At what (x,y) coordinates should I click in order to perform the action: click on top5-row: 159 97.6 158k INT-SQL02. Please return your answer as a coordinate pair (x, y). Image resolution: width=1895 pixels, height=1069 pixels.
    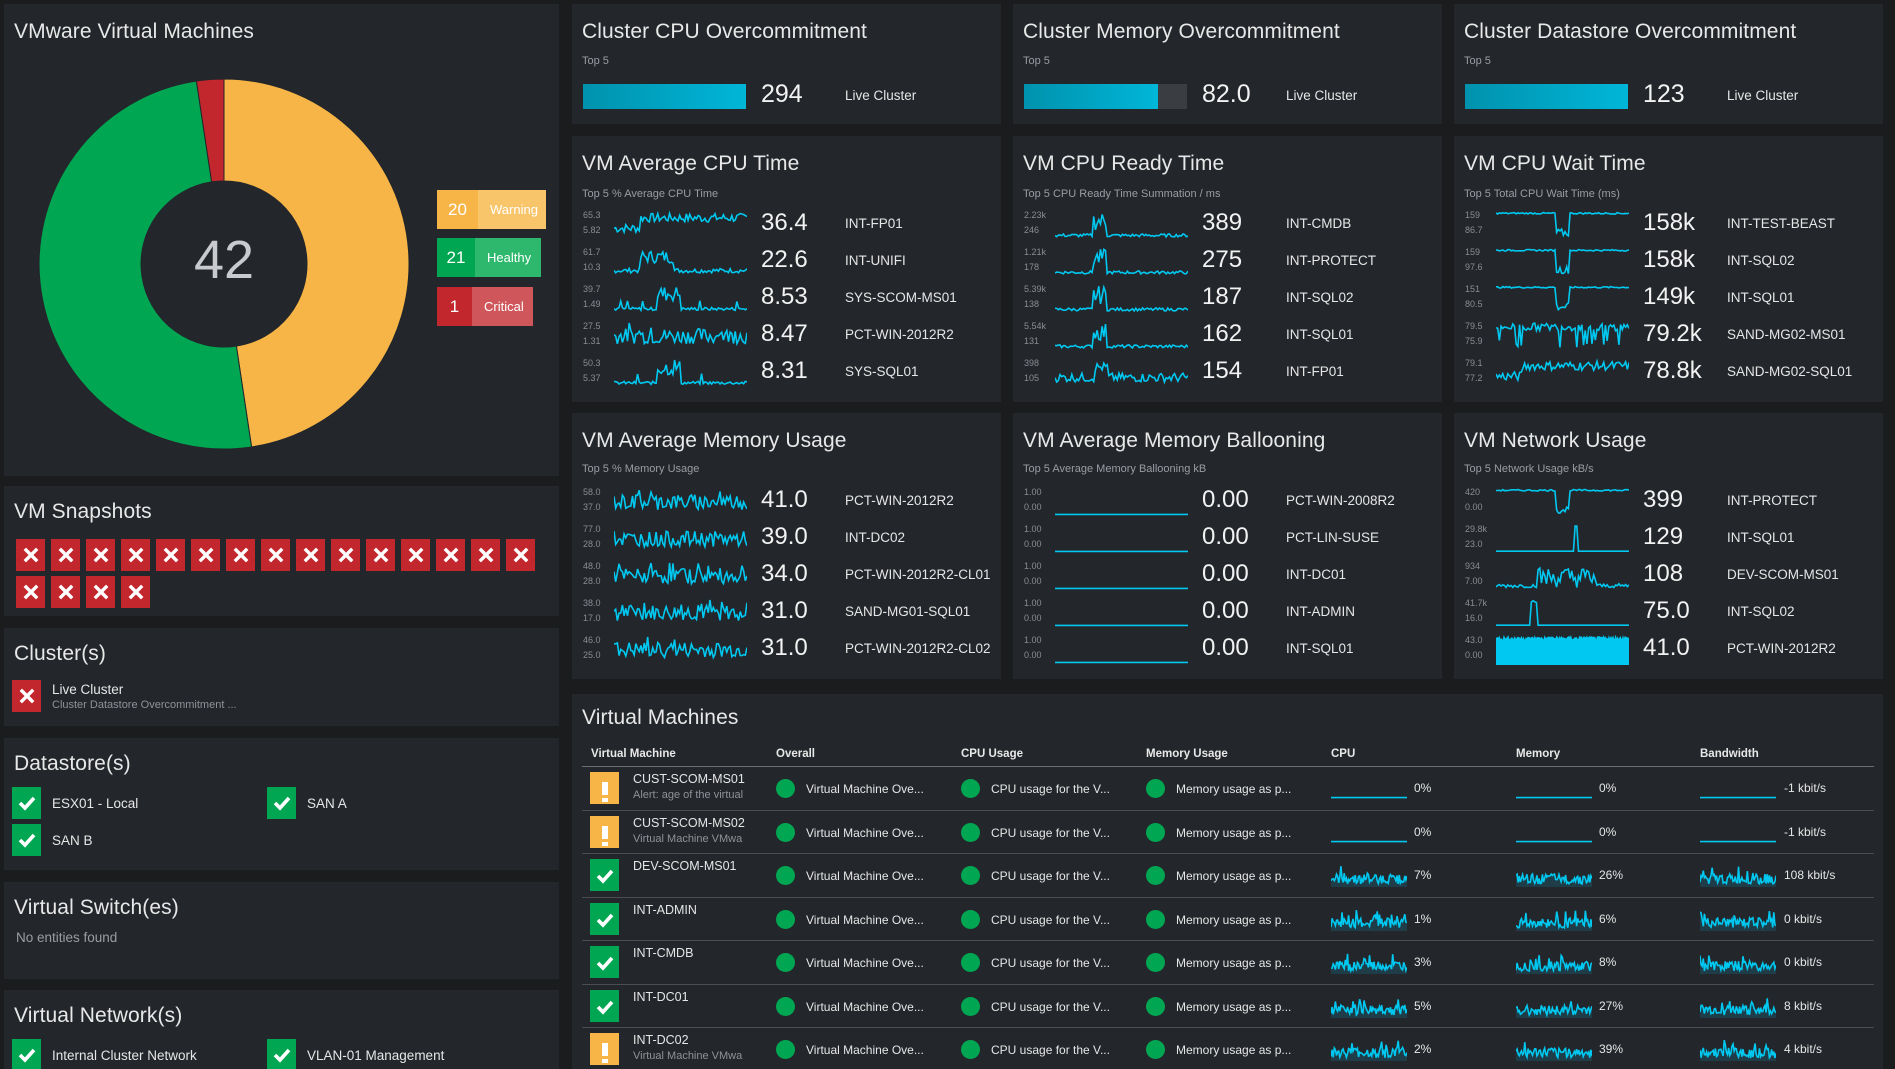
    Looking at the image, I should click on (1668, 265).